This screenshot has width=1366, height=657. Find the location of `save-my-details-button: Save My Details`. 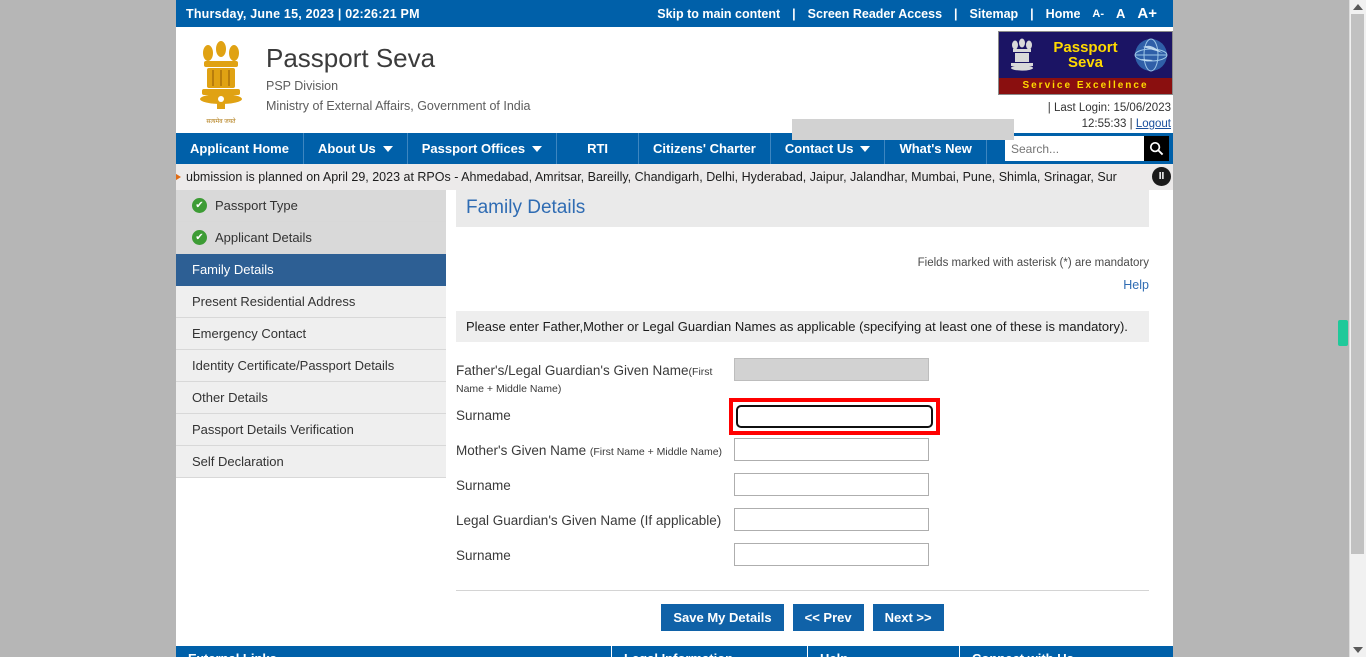

save-my-details-button: Save My Details is located at coordinates (722, 617).